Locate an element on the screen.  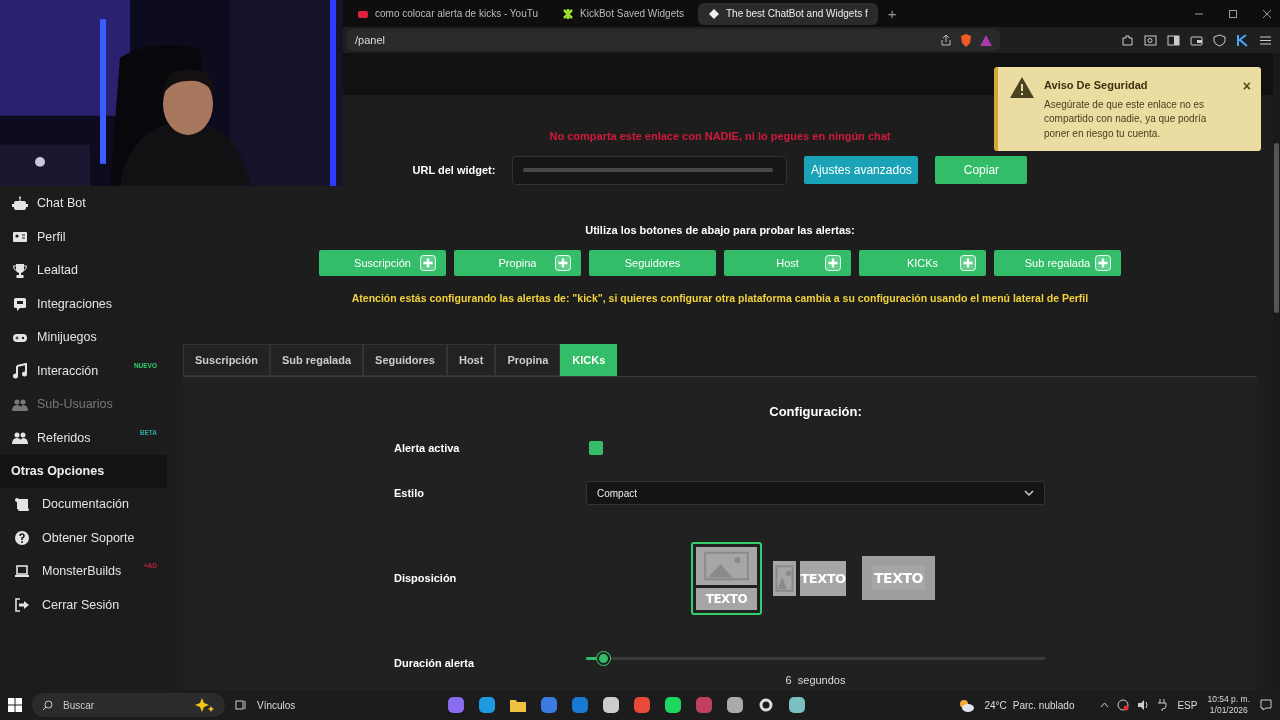
search-field: Buscar is located at coordinates (128, 705).